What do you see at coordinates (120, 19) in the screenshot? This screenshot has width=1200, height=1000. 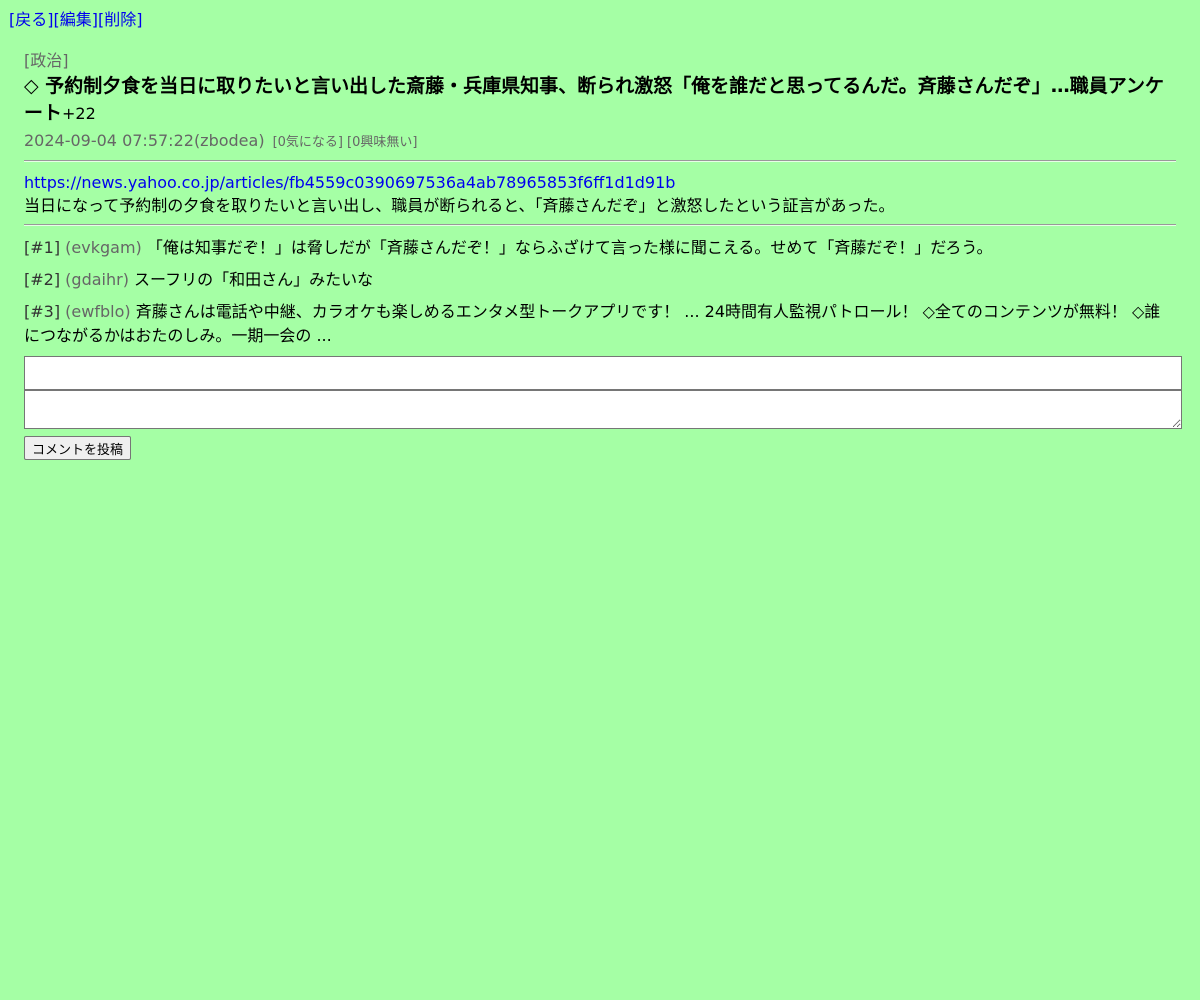 I see `delete-link: [削除]` at bounding box center [120, 19].